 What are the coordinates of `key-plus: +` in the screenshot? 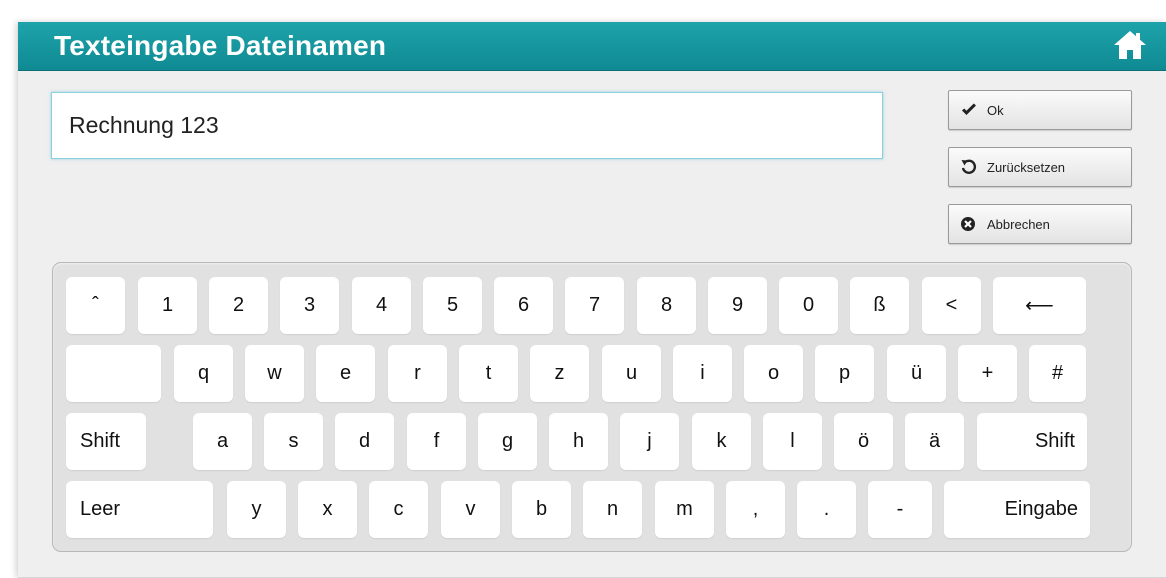 It's located at (987, 373).